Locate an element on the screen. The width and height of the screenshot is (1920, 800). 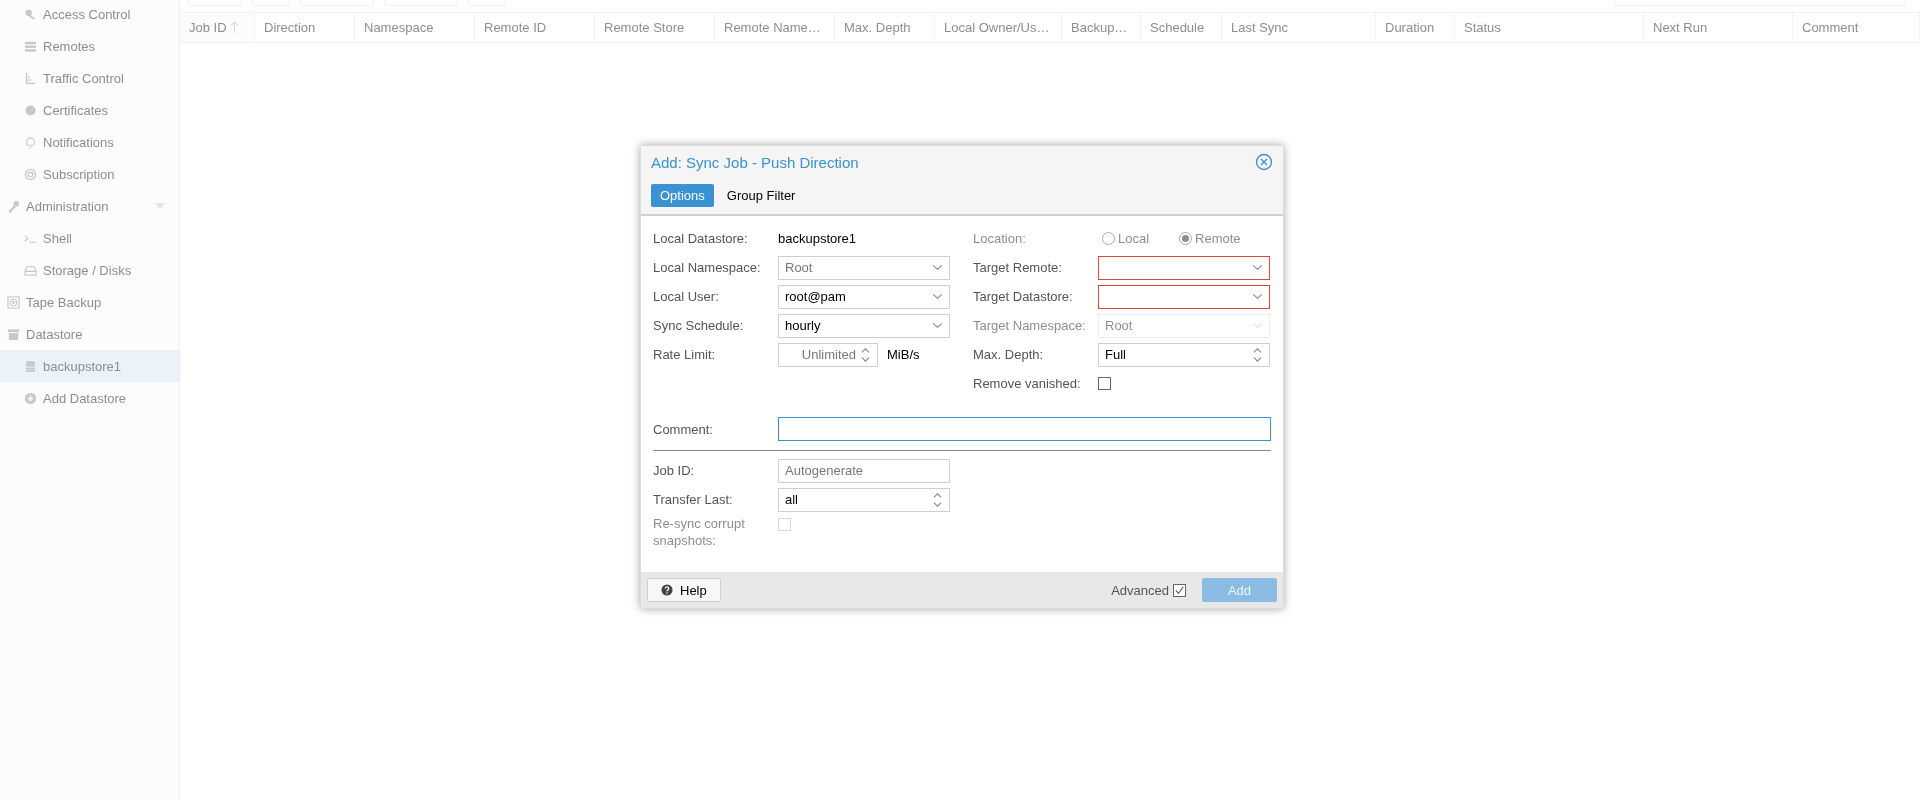
sidebar-item: Add Datastore is located at coordinates (89, 398).